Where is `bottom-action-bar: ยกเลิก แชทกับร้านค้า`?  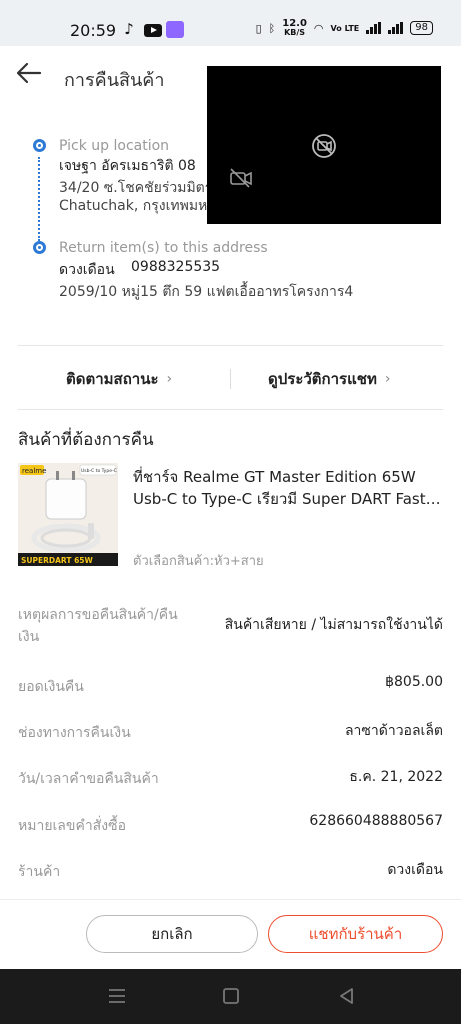 bottom-action-bar: ยกเลิก แชทกับร้านค้า is located at coordinates (230, 934).